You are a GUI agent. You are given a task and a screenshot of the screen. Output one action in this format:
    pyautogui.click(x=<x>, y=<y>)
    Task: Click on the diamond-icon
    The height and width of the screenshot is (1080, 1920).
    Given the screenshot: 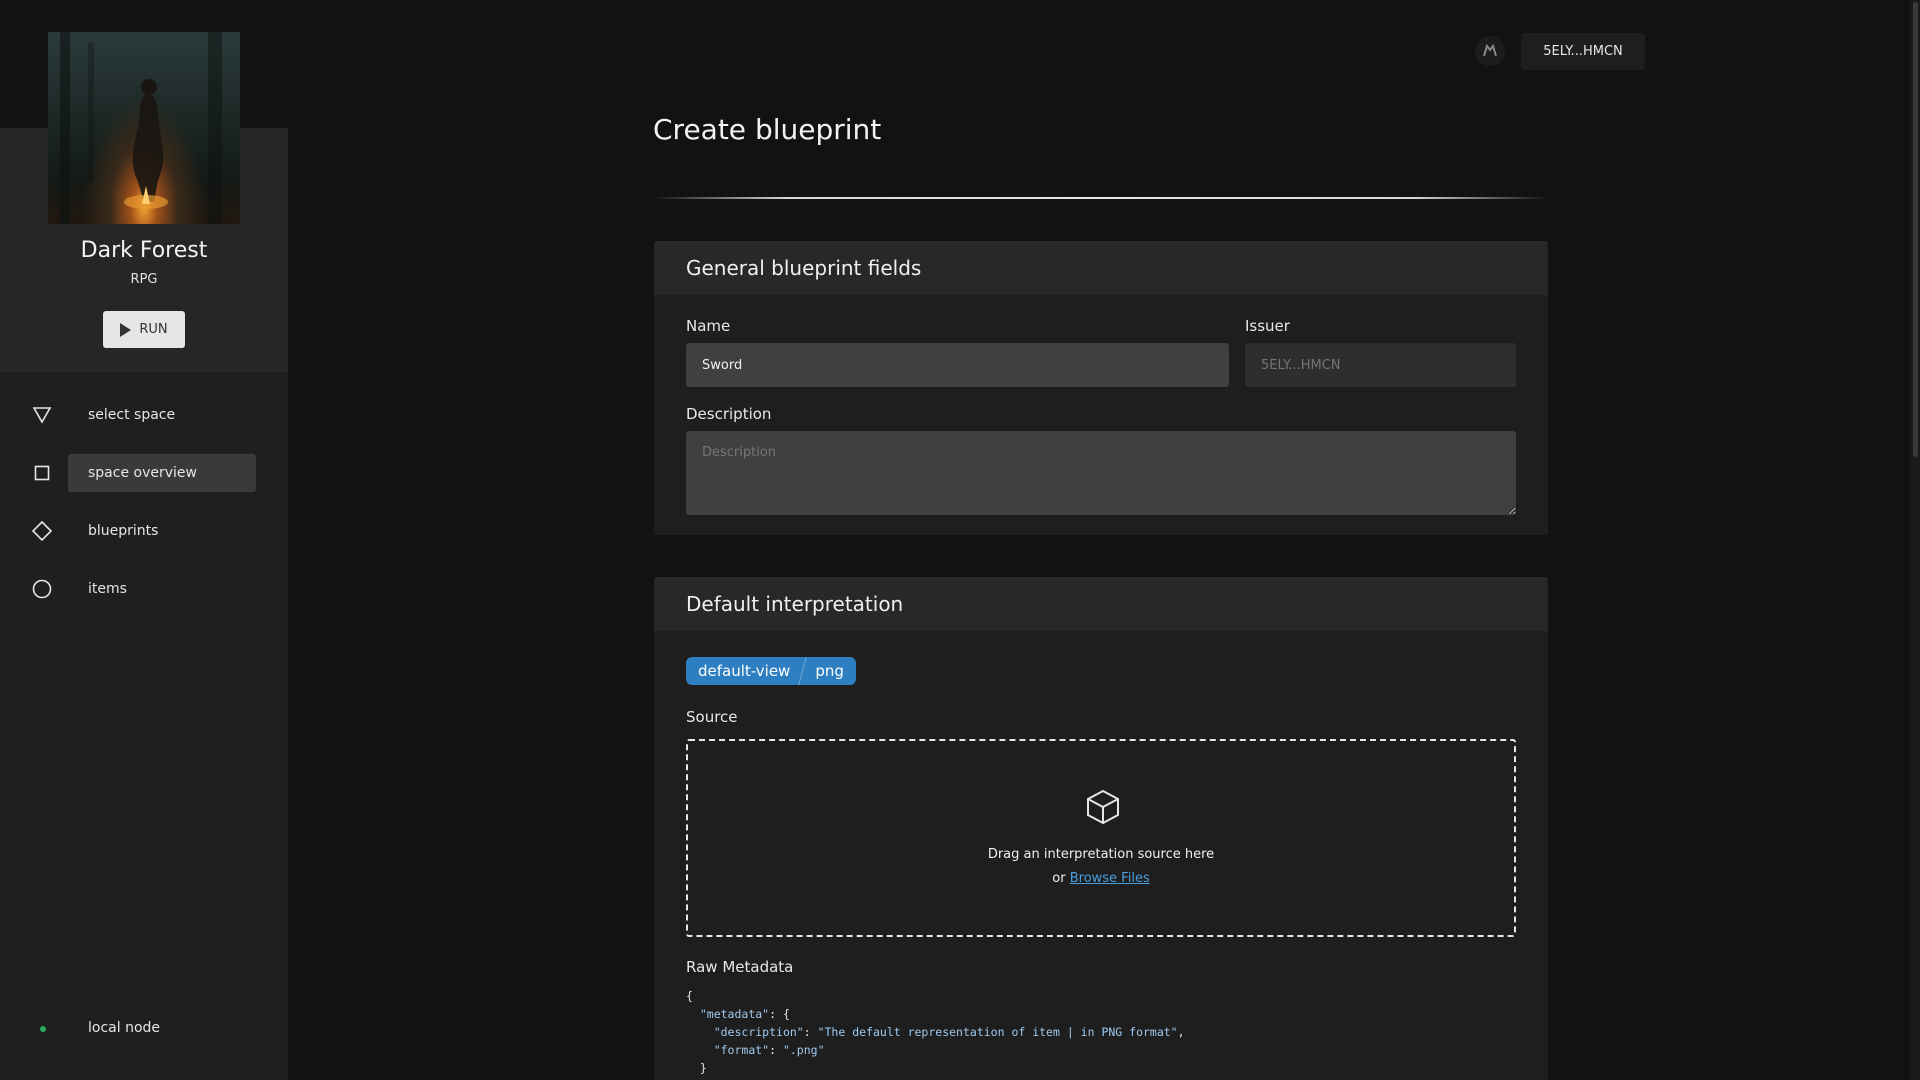 What is the action you would take?
    pyautogui.click(x=42, y=531)
    